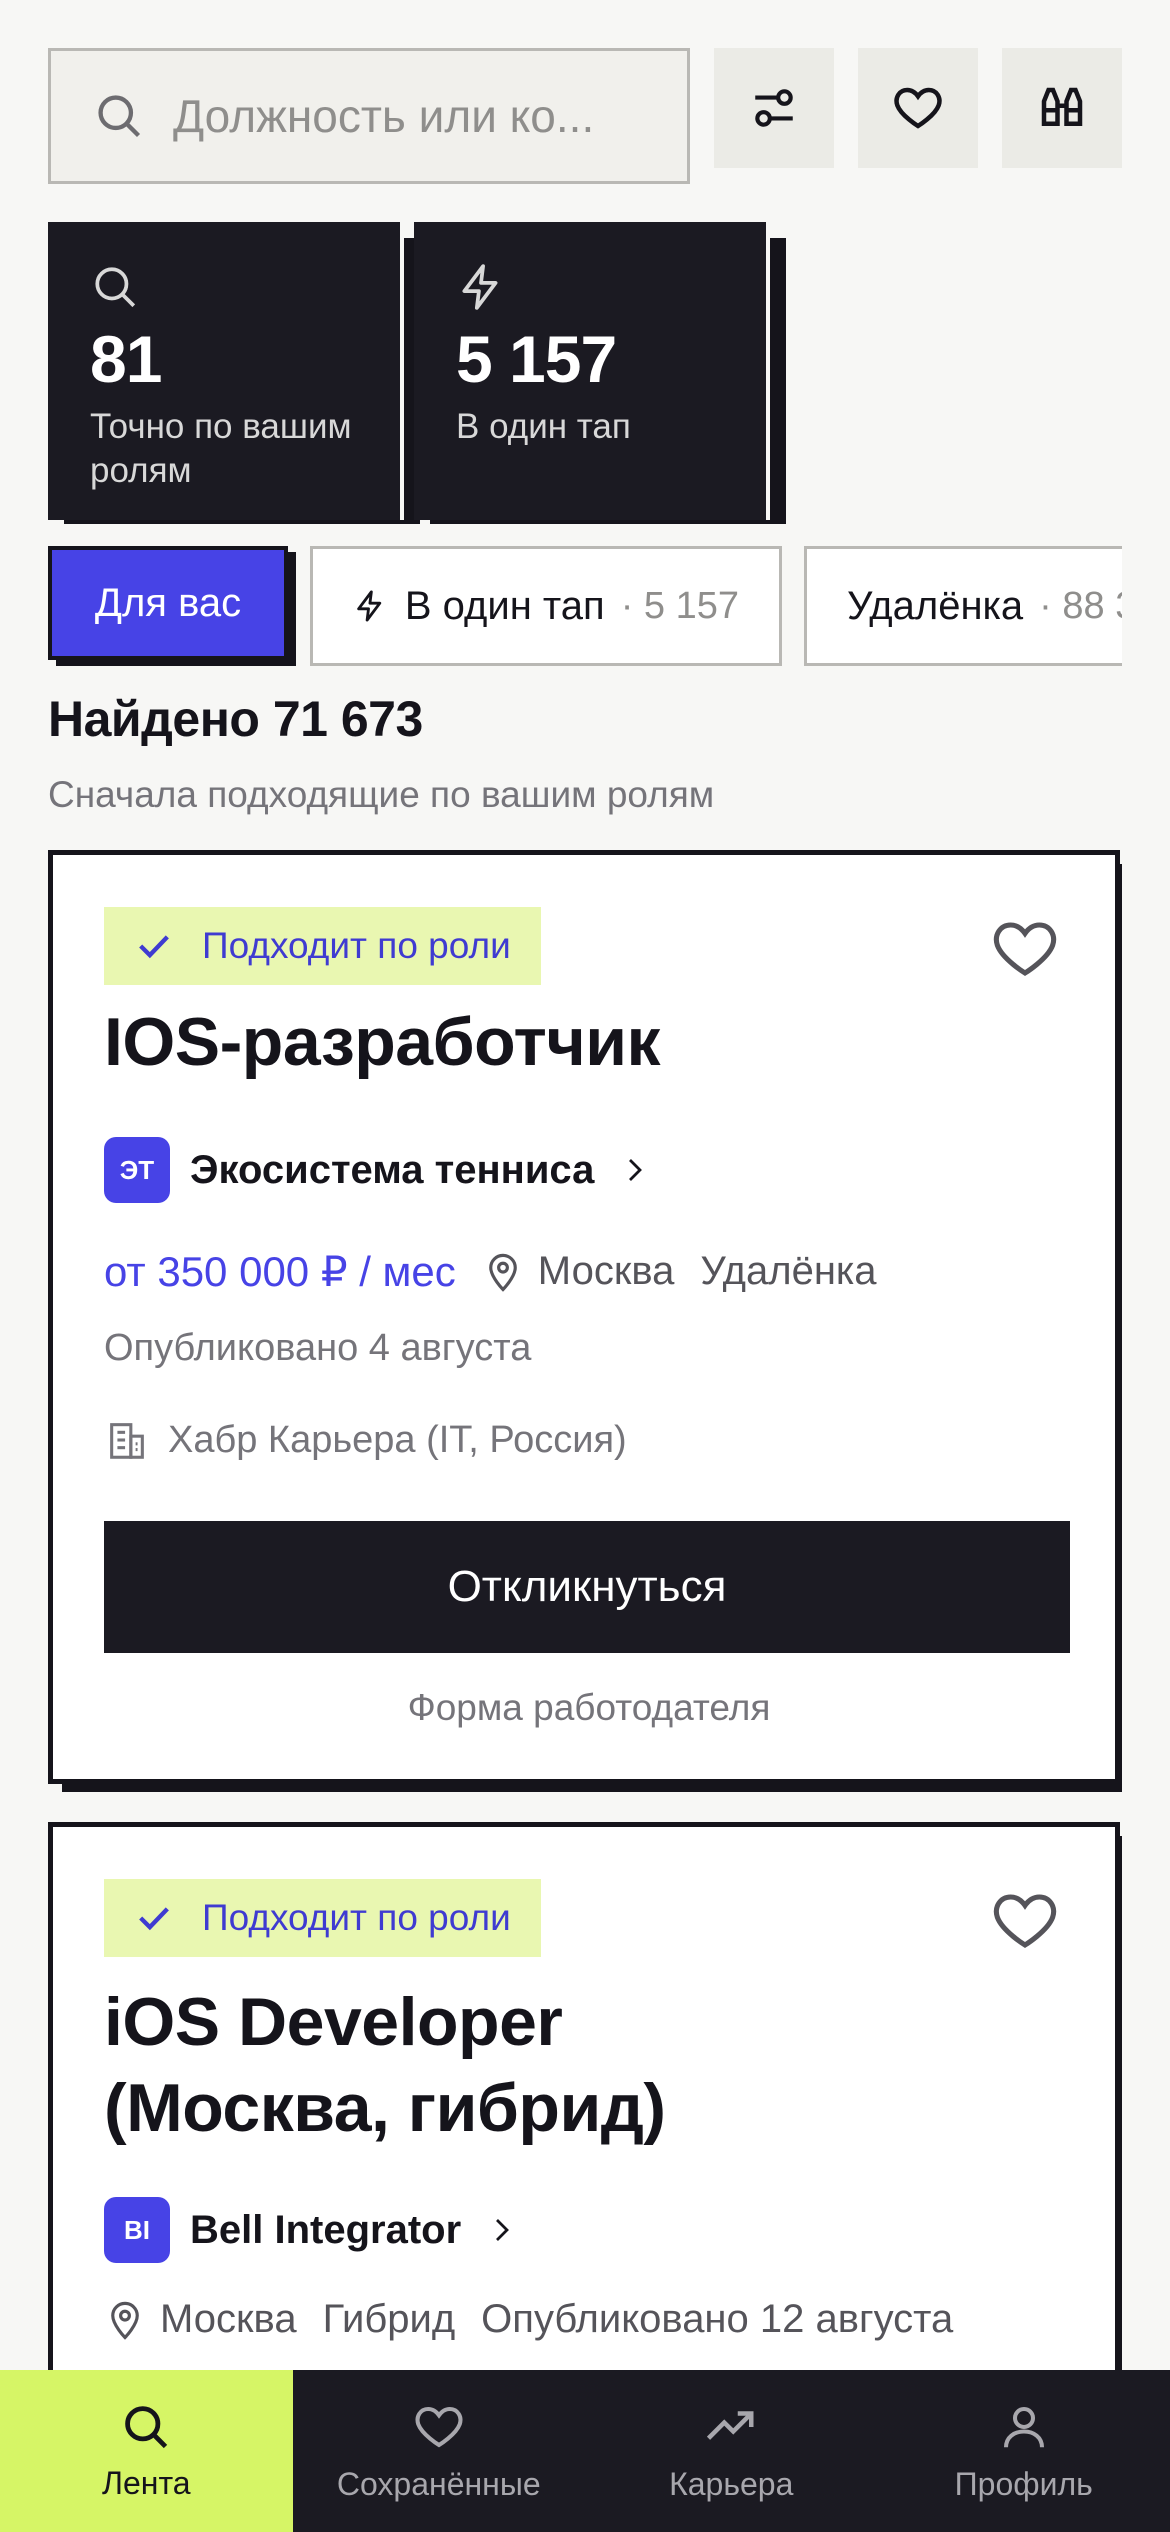  I want to click on salary-location-row: от 350 000 ₽ / мес Москва Удалёнка, so click(490, 1271).